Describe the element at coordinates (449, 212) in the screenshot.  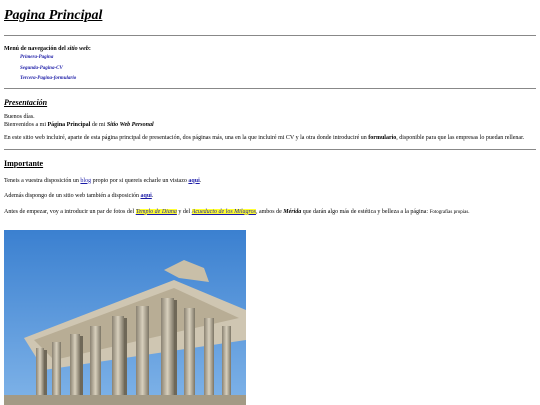
I see `photos-credit: Fotografías propias.` at that location.